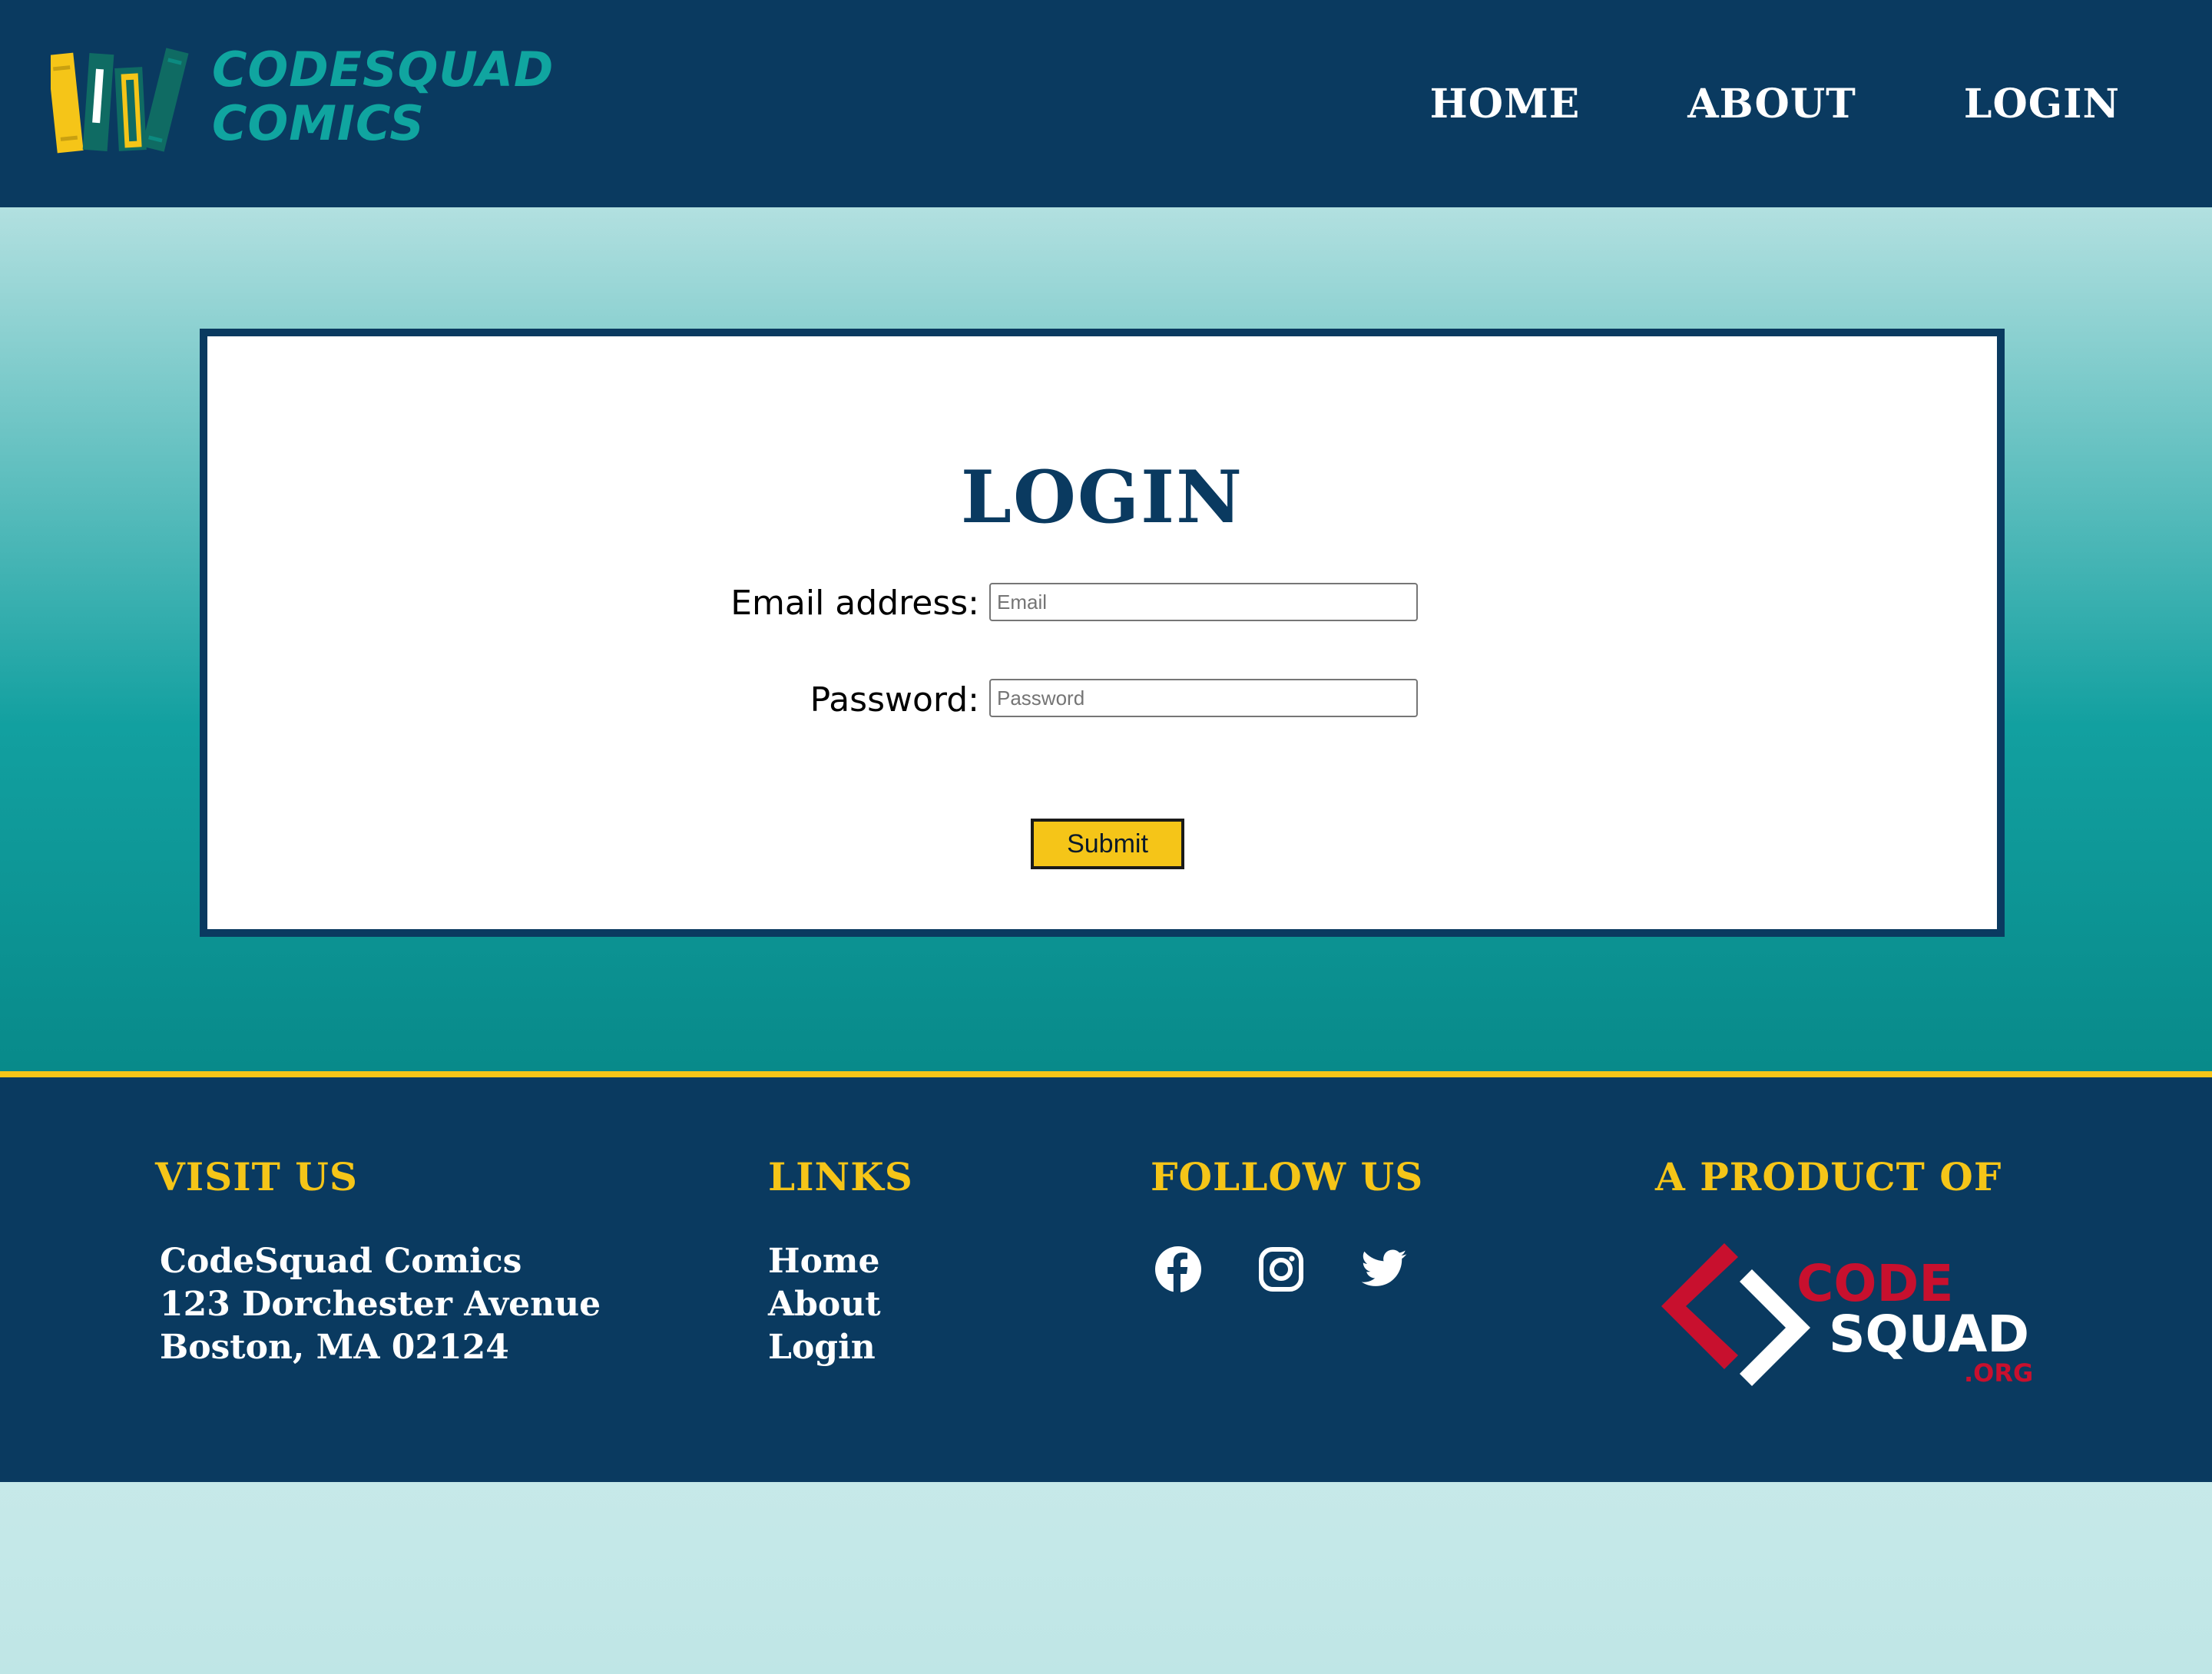 The image size is (2212, 1674). Describe the element at coordinates (383, 69) in the screenshot. I see `logo-line-1: CODESQUAD` at that location.